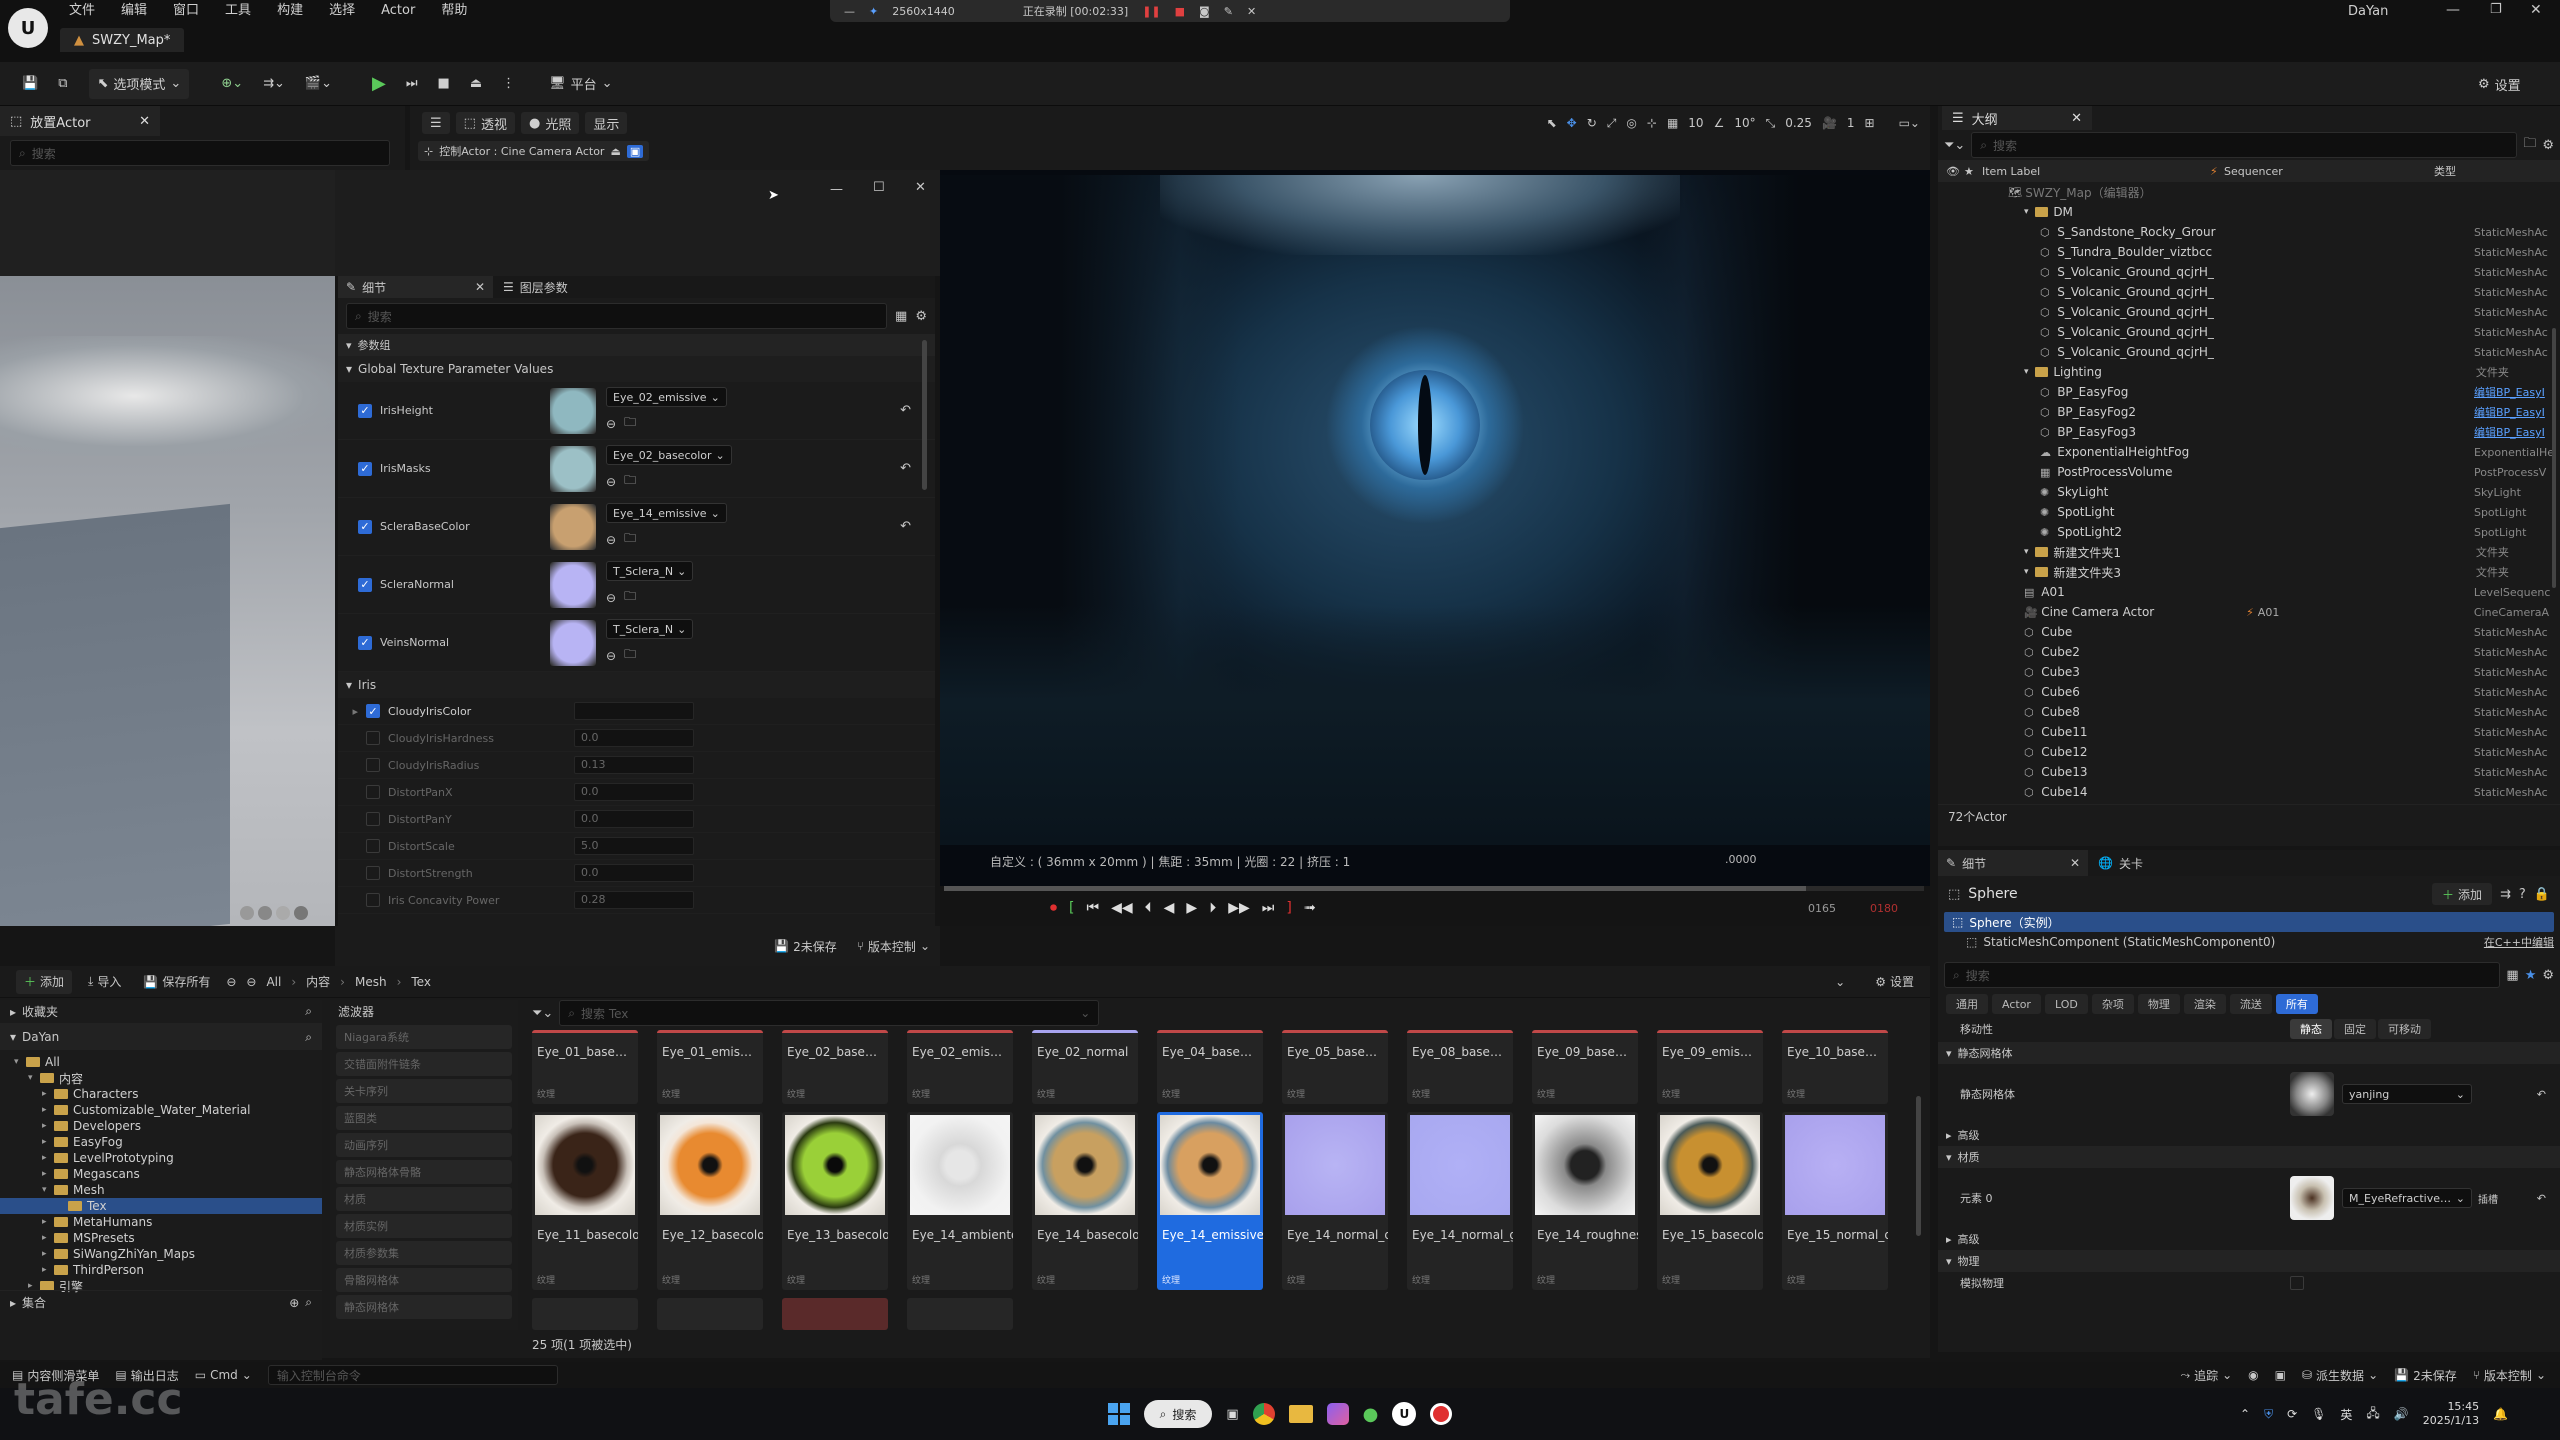 The height and width of the screenshot is (1440, 2560). Describe the element at coordinates (2250, 1004) in the screenshot. I see `category-tab: 流送` at that location.